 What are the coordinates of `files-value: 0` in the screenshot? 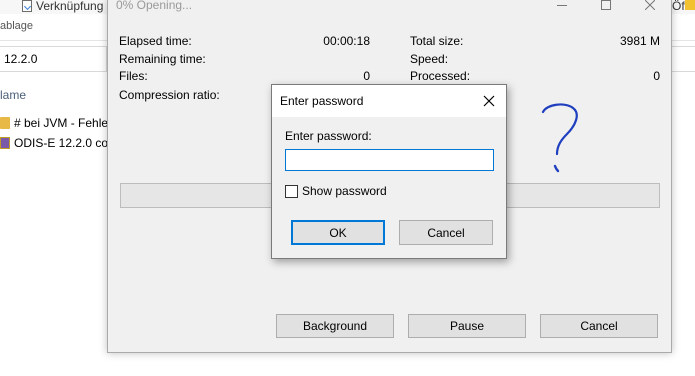 It's located at (366, 76).